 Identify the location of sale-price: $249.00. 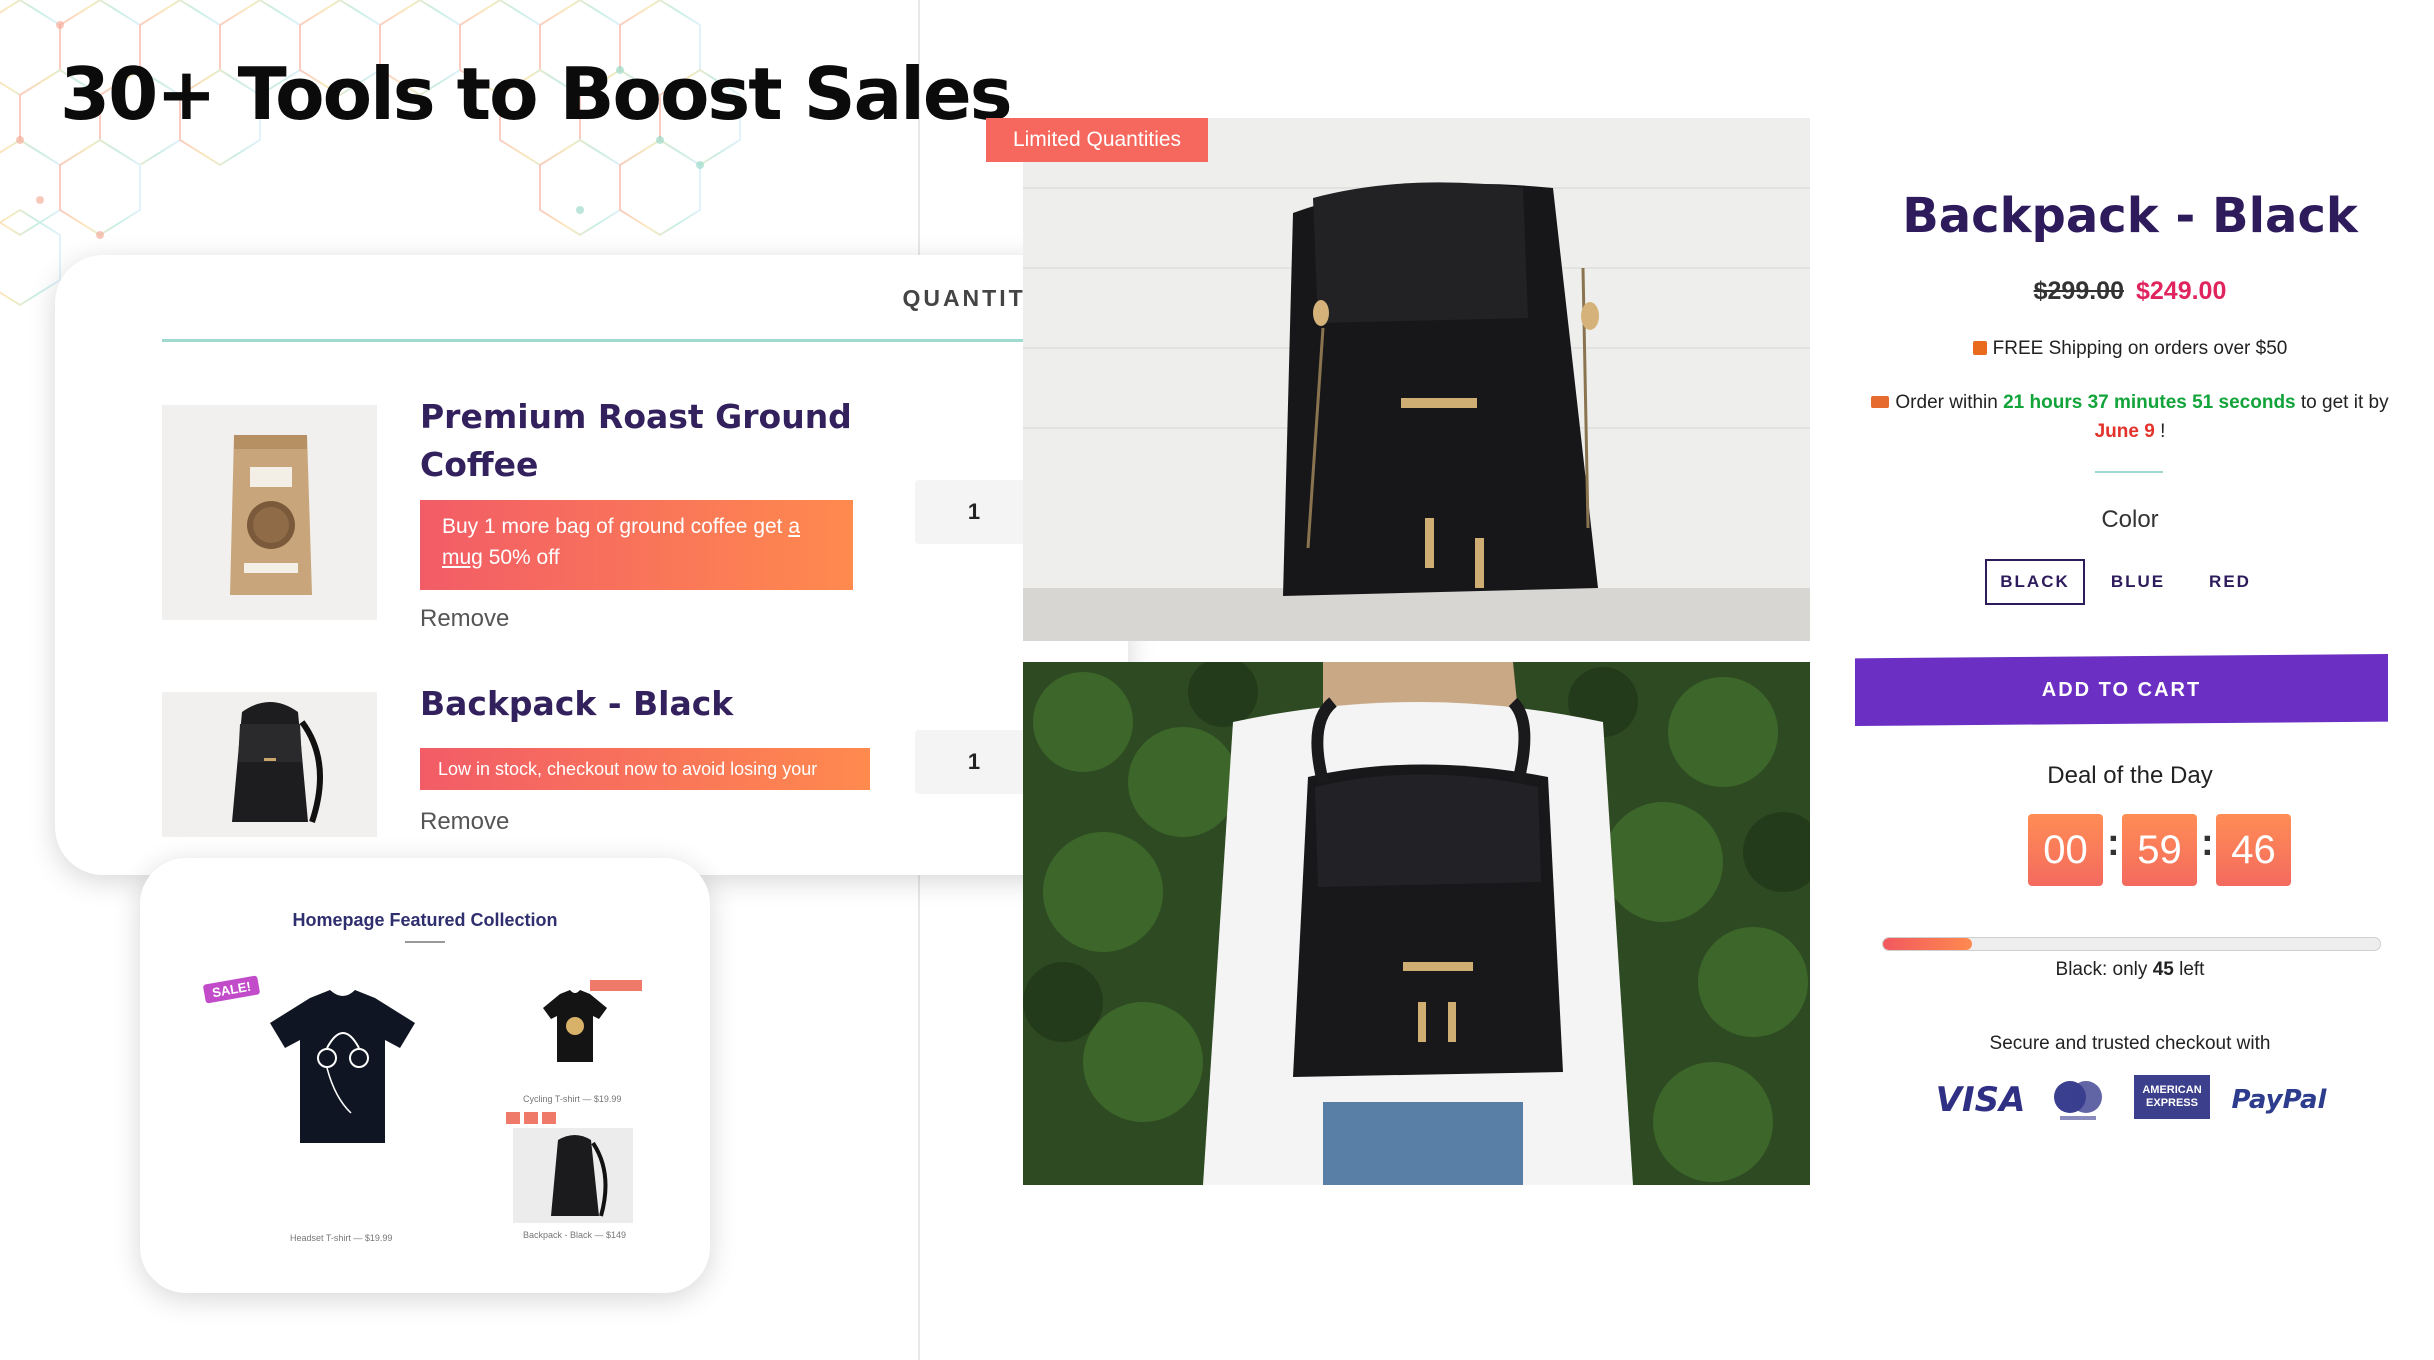
(2181, 291).